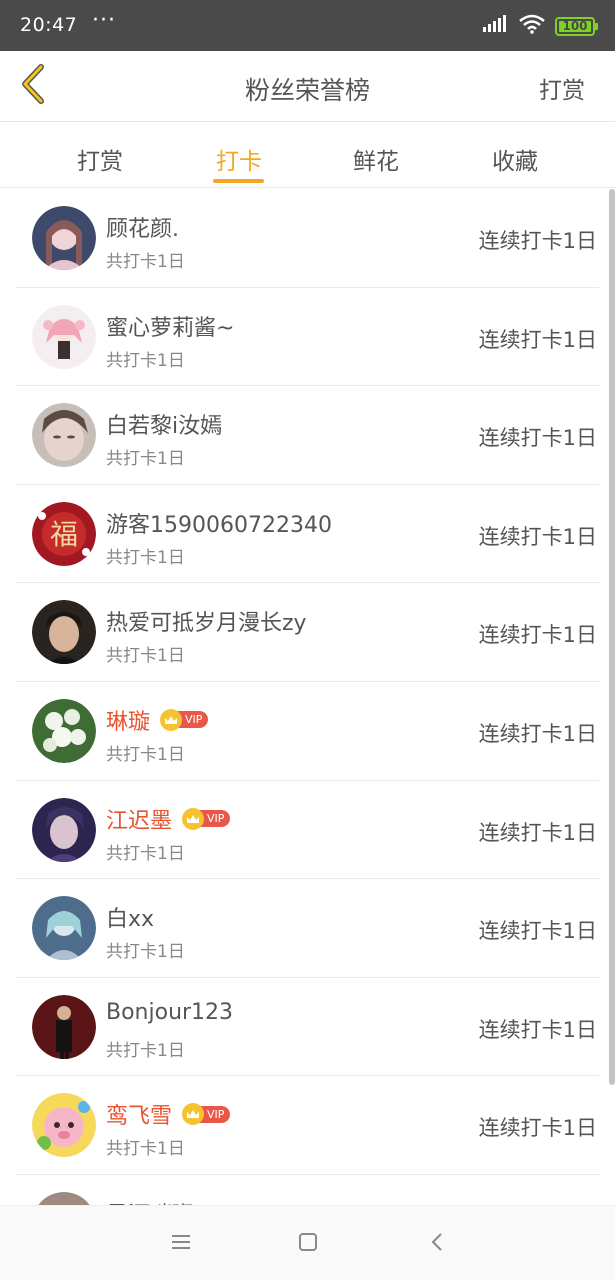 The image size is (615, 1280). What do you see at coordinates (307, 25) in the screenshot?
I see `status-bar: 20:47 ··· 100` at bounding box center [307, 25].